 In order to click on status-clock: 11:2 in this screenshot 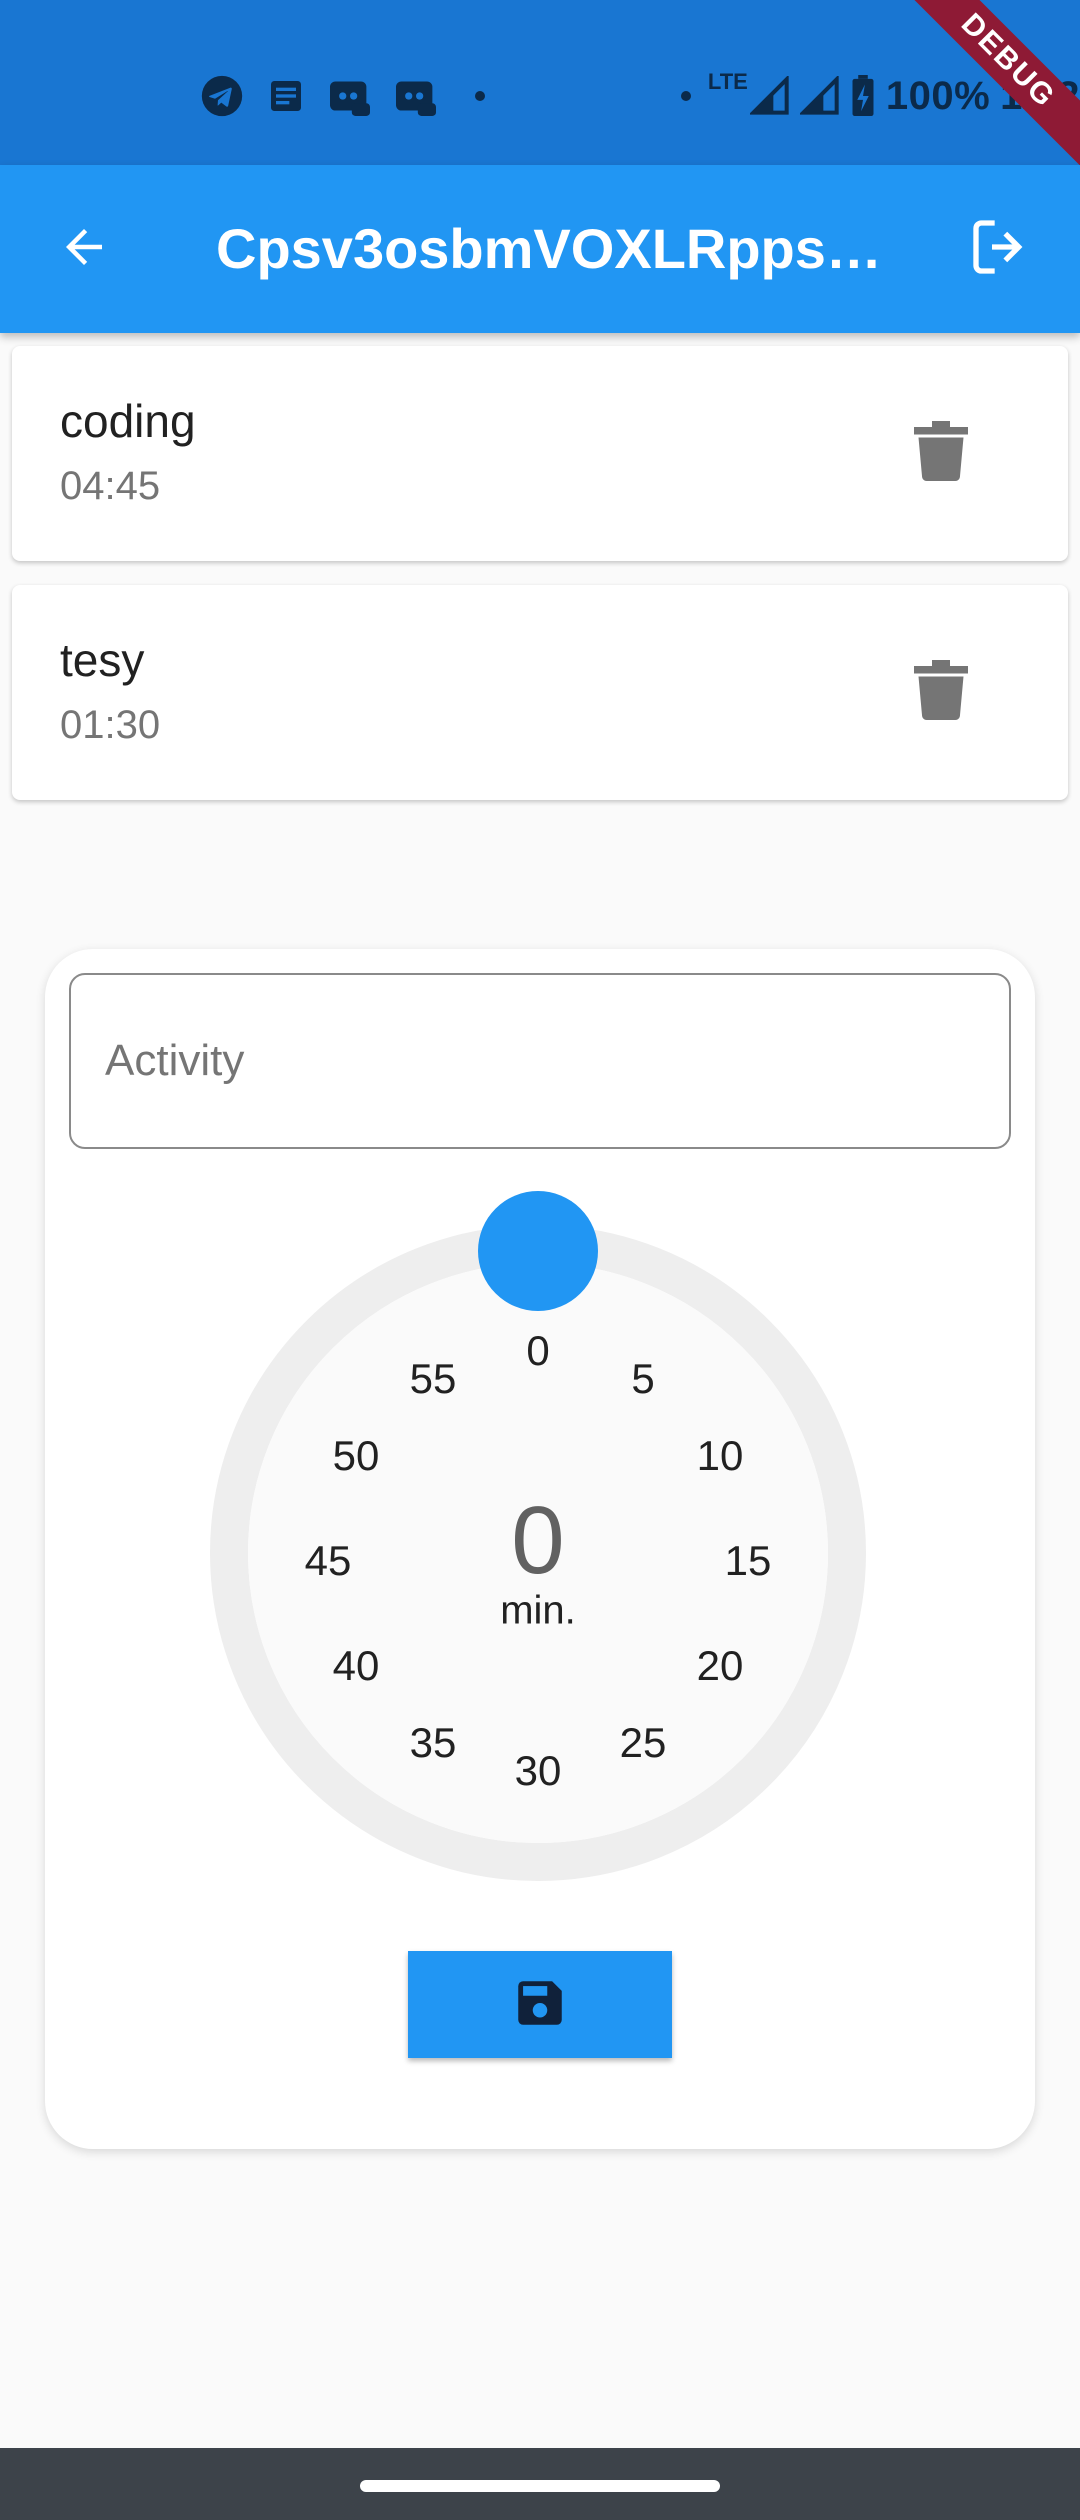, I will do `click(1040, 95)`.